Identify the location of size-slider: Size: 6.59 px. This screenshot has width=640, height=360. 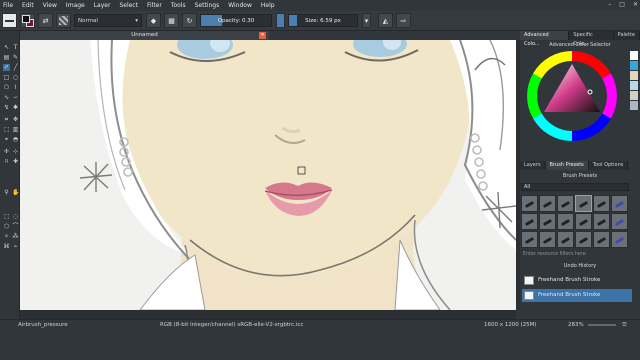
(323, 20).